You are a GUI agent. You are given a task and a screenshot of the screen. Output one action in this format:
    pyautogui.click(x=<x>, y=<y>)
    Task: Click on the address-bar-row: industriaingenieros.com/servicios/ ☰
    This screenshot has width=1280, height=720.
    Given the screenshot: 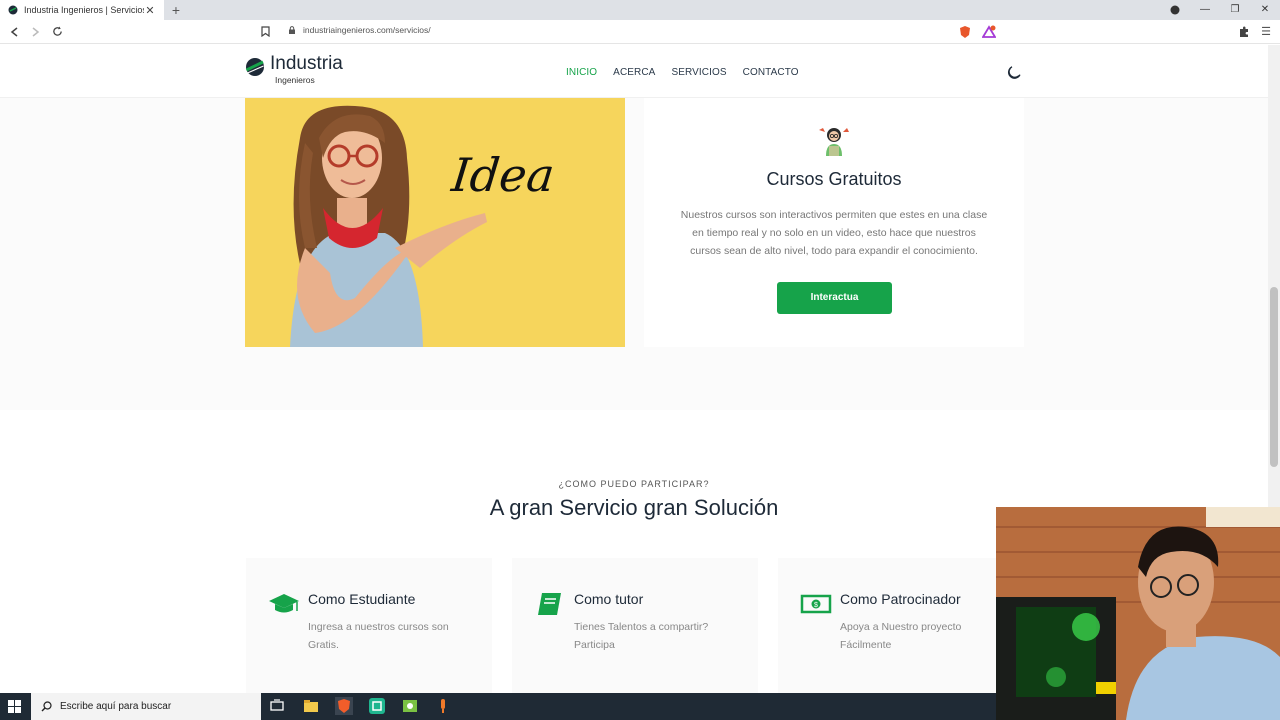 What is the action you would take?
    pyautogui.click(x=640, y=32)
    